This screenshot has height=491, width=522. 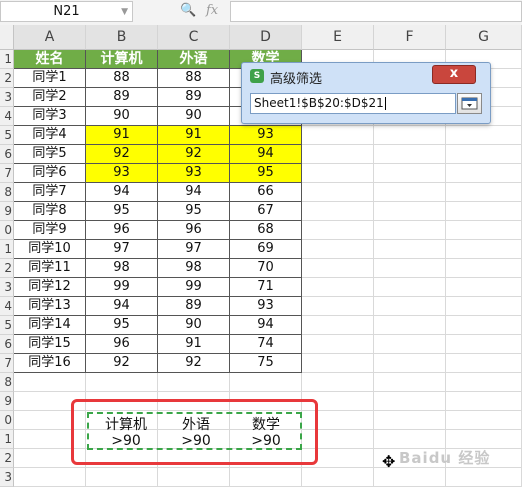 What do you see at coordinates (353, 103) in the screenshot?
I see `criteria-range-input: Sheet1!$B$20:$D$21` at bounding box center [353, 103].